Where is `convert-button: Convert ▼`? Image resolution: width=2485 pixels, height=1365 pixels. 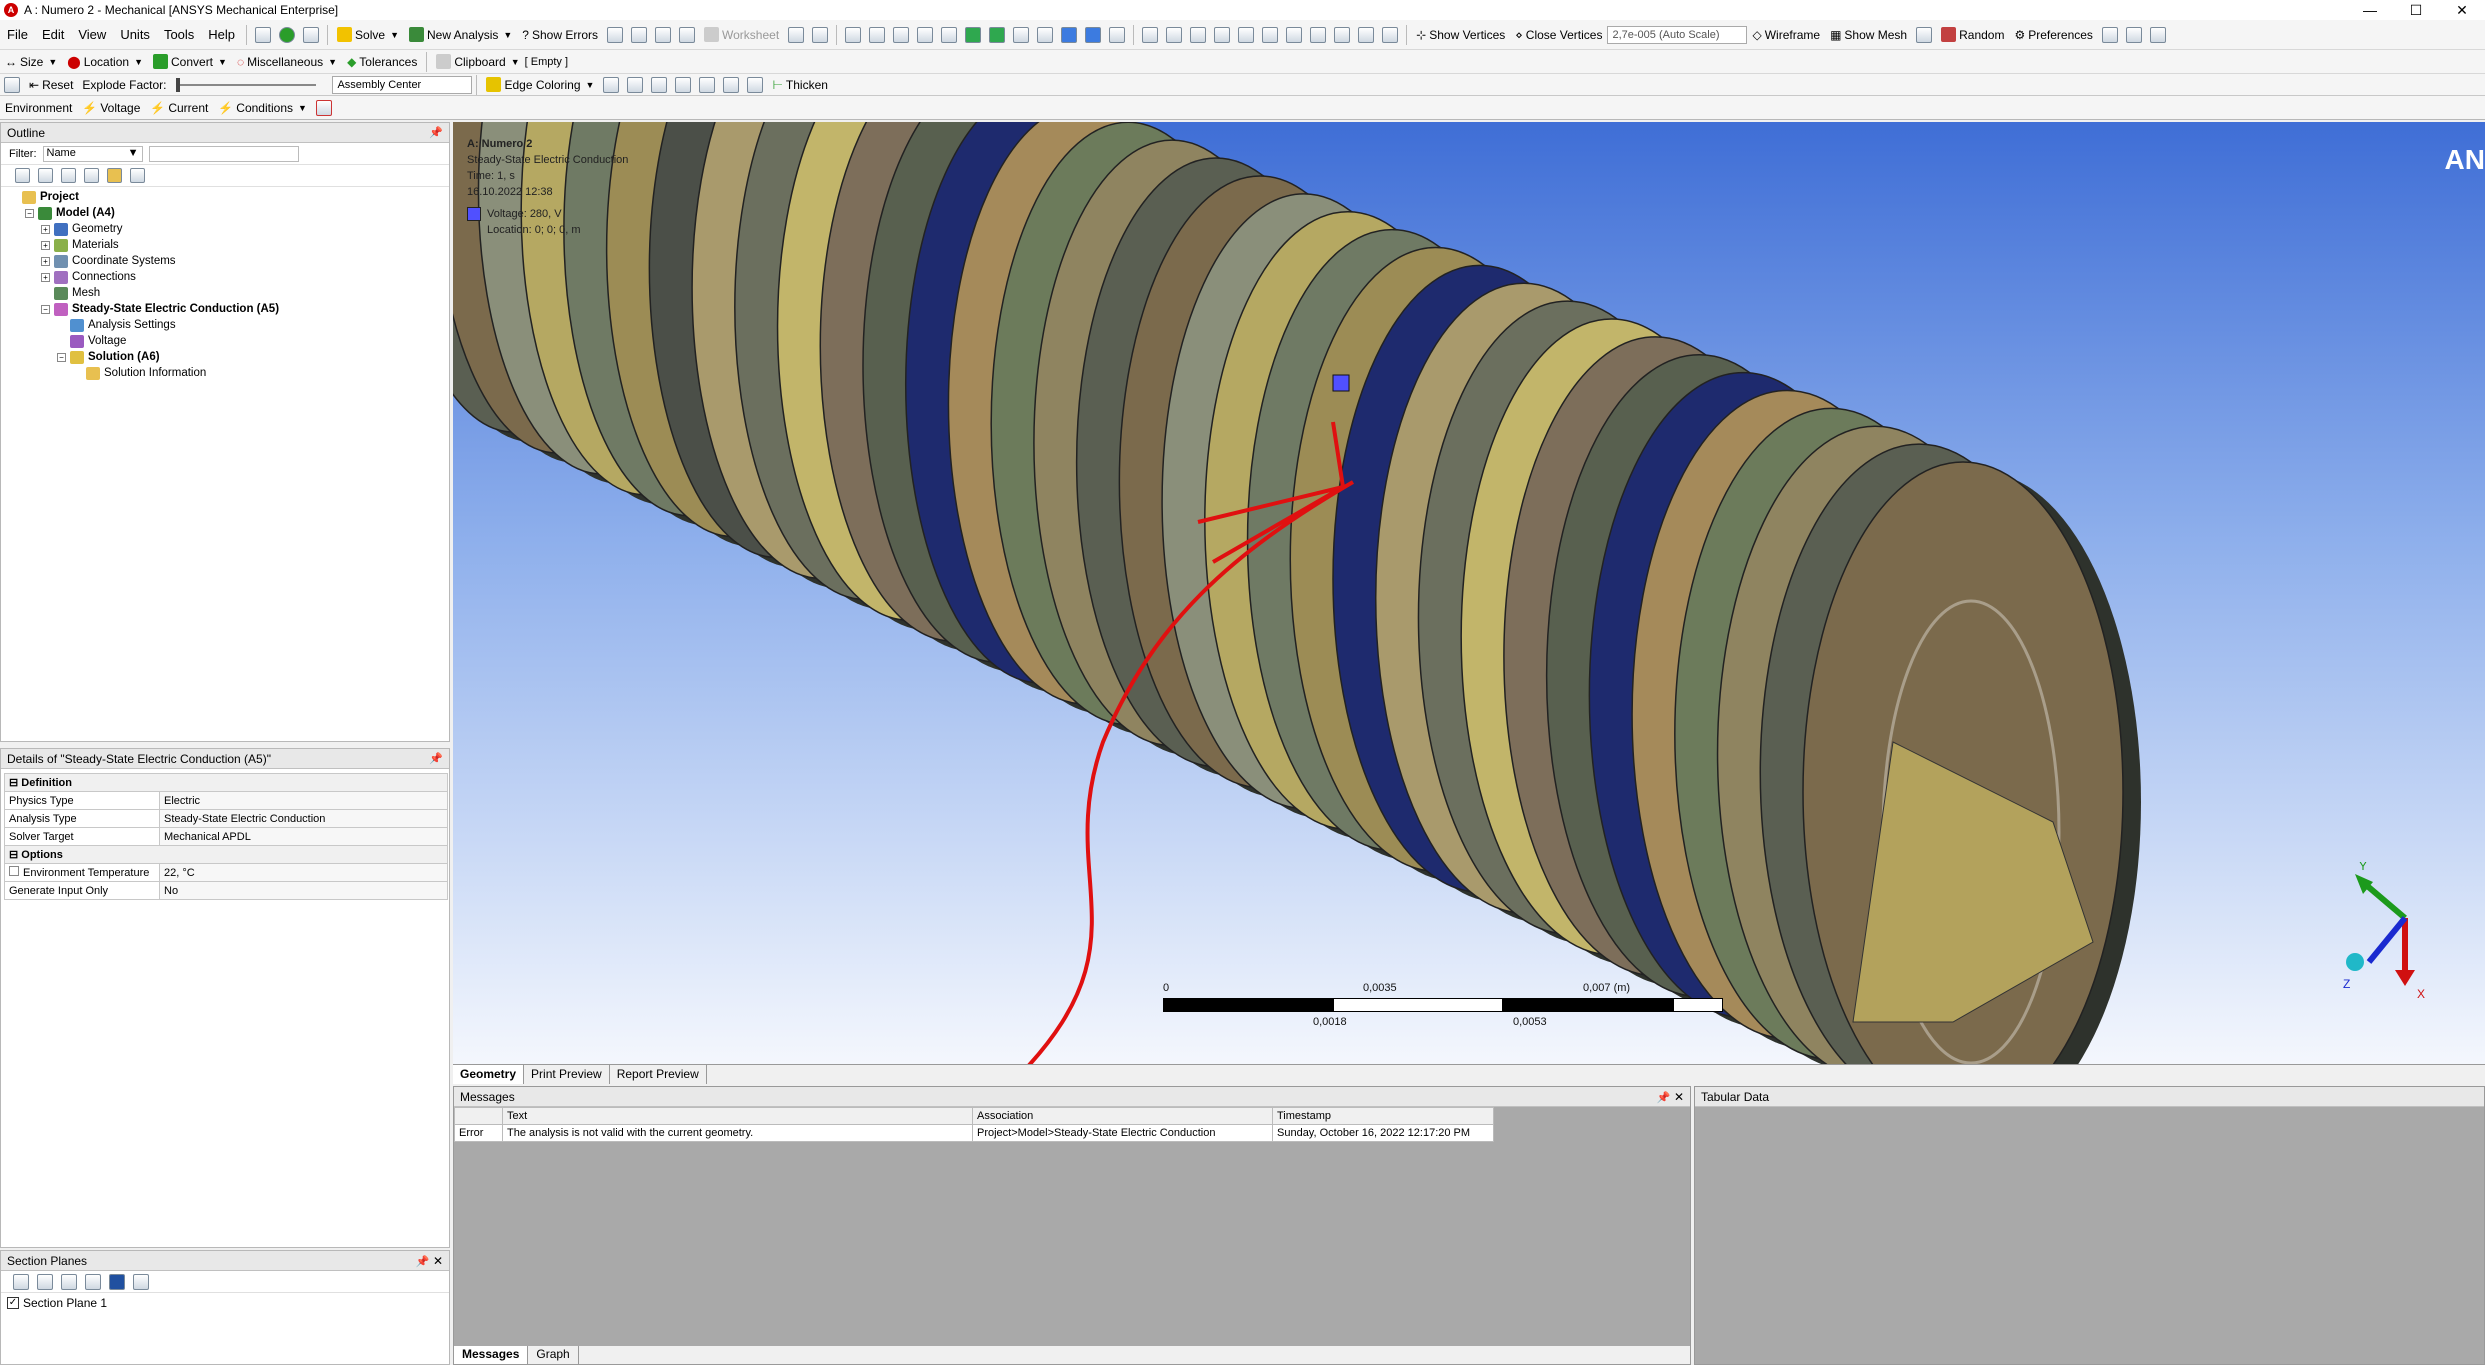 convert-button: Convert ▼ is located at coordinates (190, 61).